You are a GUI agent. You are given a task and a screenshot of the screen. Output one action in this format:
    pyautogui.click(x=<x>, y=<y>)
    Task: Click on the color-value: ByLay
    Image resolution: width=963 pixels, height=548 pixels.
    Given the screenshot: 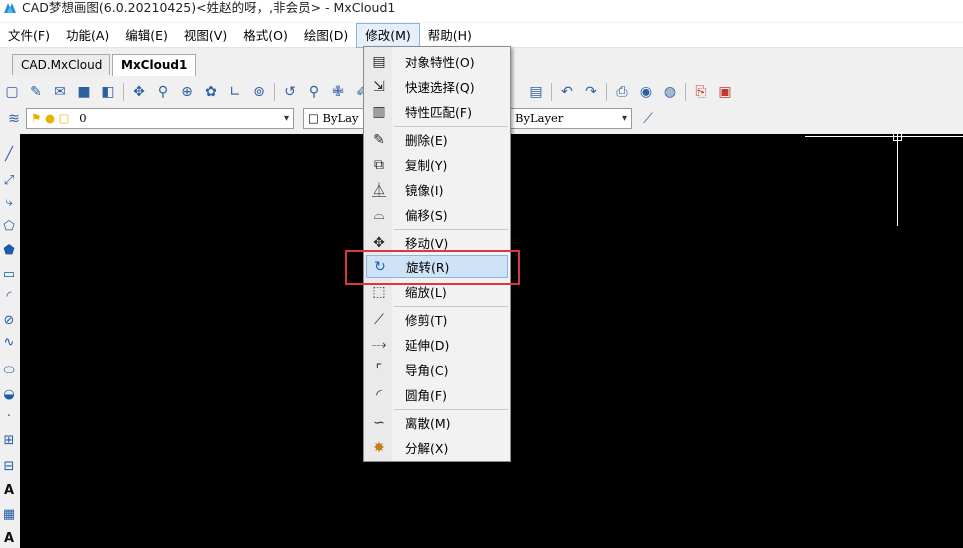 What is the action you would take?
    pyautogui.click(x=340, y=118)
    